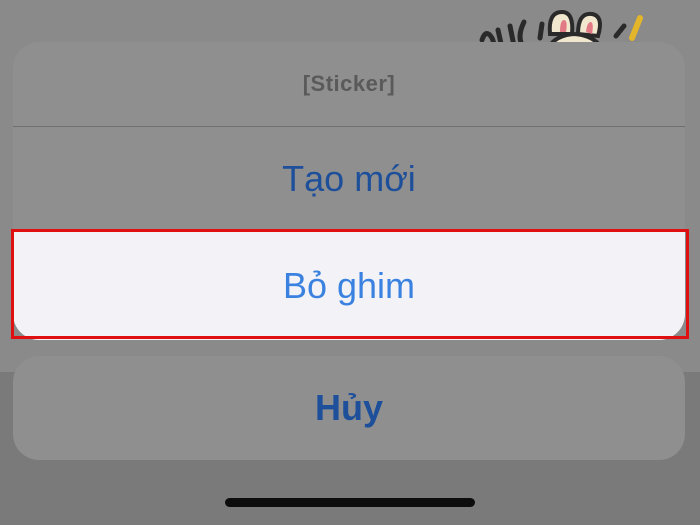  Describe the element at coordinates (349, 83) in the screenshot. I see `action-sheet-title: [Sticker]` at that location.